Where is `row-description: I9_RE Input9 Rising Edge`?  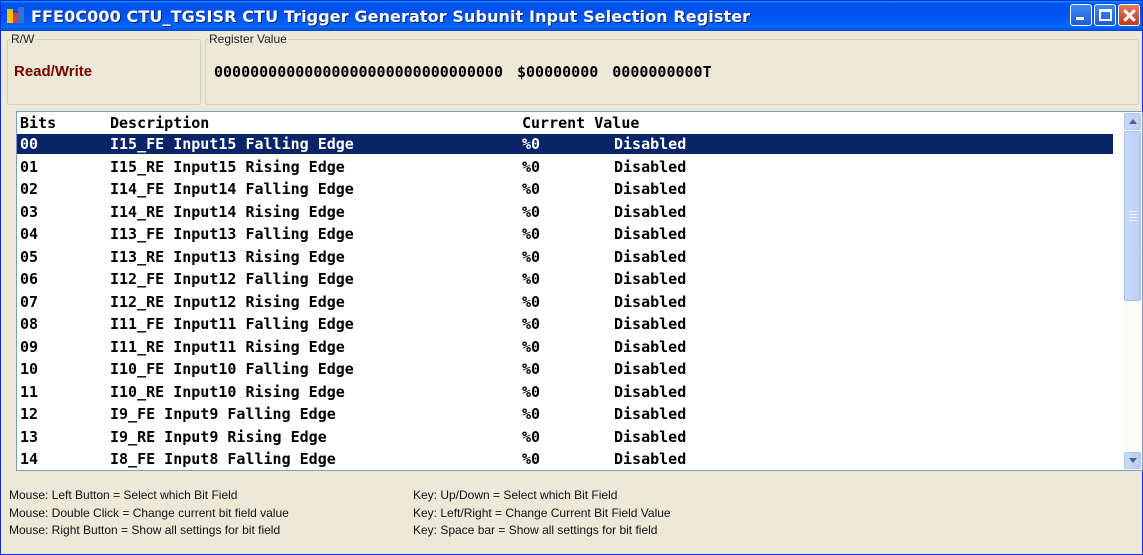 row-description: I9_RE Input9 Rising Edge is located at coordinates (218, 436).